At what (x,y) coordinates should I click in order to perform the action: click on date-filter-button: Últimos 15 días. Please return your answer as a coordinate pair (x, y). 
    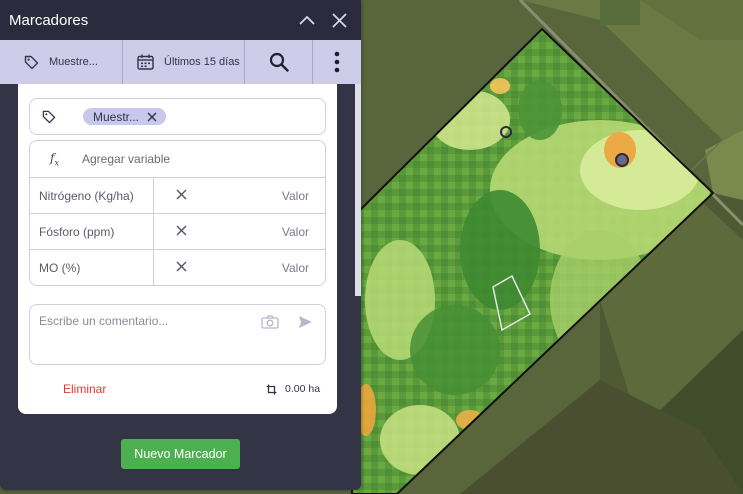
    Looking at the image, I should click on (184, 62).